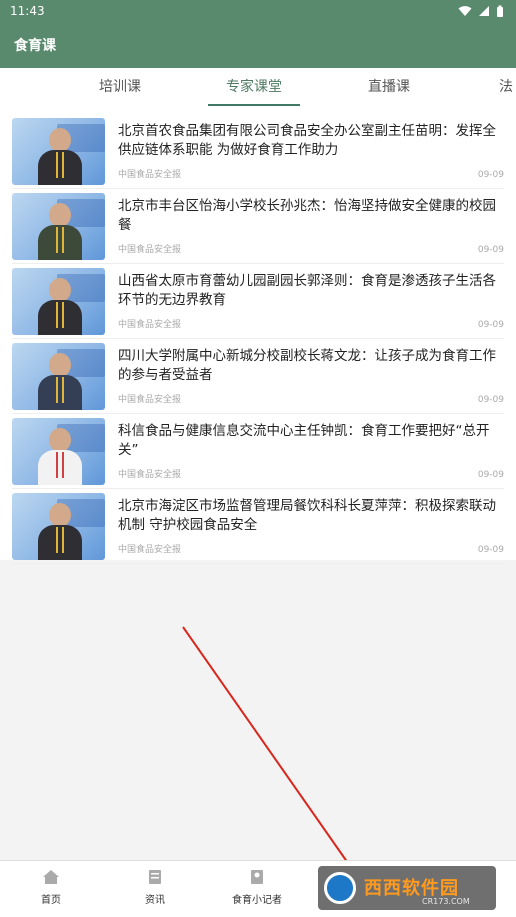  Describe the element at coordinates (304, 440) in the screenshot. I see `article-title: 科信食品与健康信息交流中心主任钟凯：食育工作要把好“总开关”` at that location.